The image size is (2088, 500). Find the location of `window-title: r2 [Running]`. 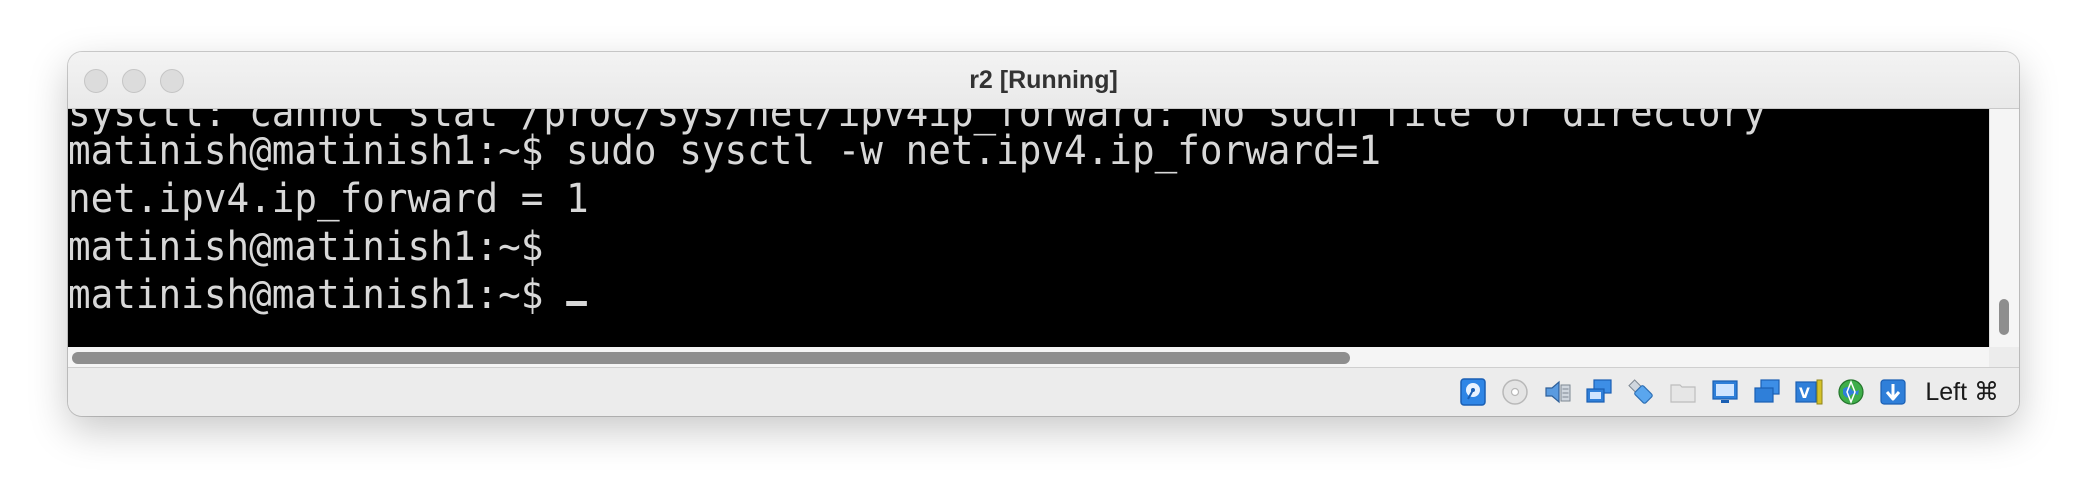

window-title: r2 [Running] is located at coordinates (1043, 80).